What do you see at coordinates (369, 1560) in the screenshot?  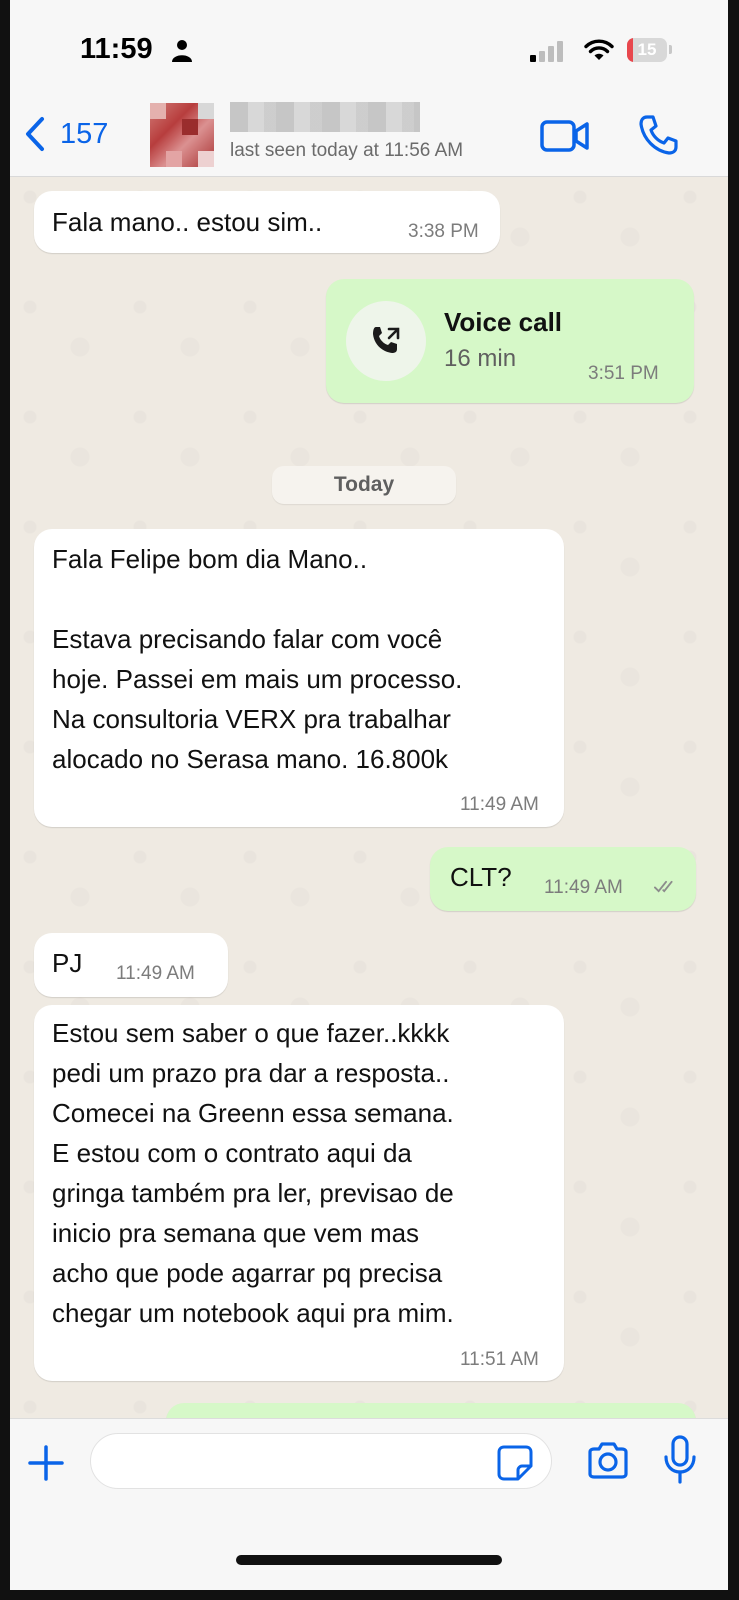 I see `home-indicator` at bounding box center [369, 1560].